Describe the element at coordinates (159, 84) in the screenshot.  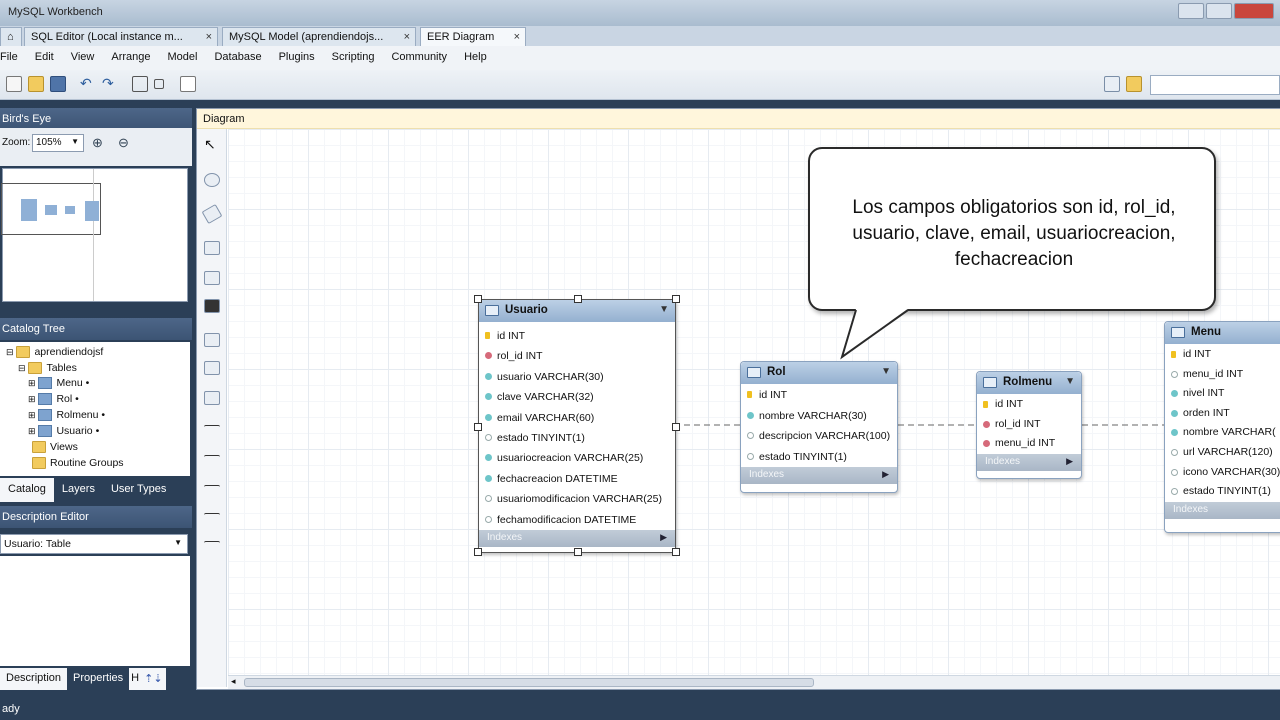
I see `align-icon` at that location.